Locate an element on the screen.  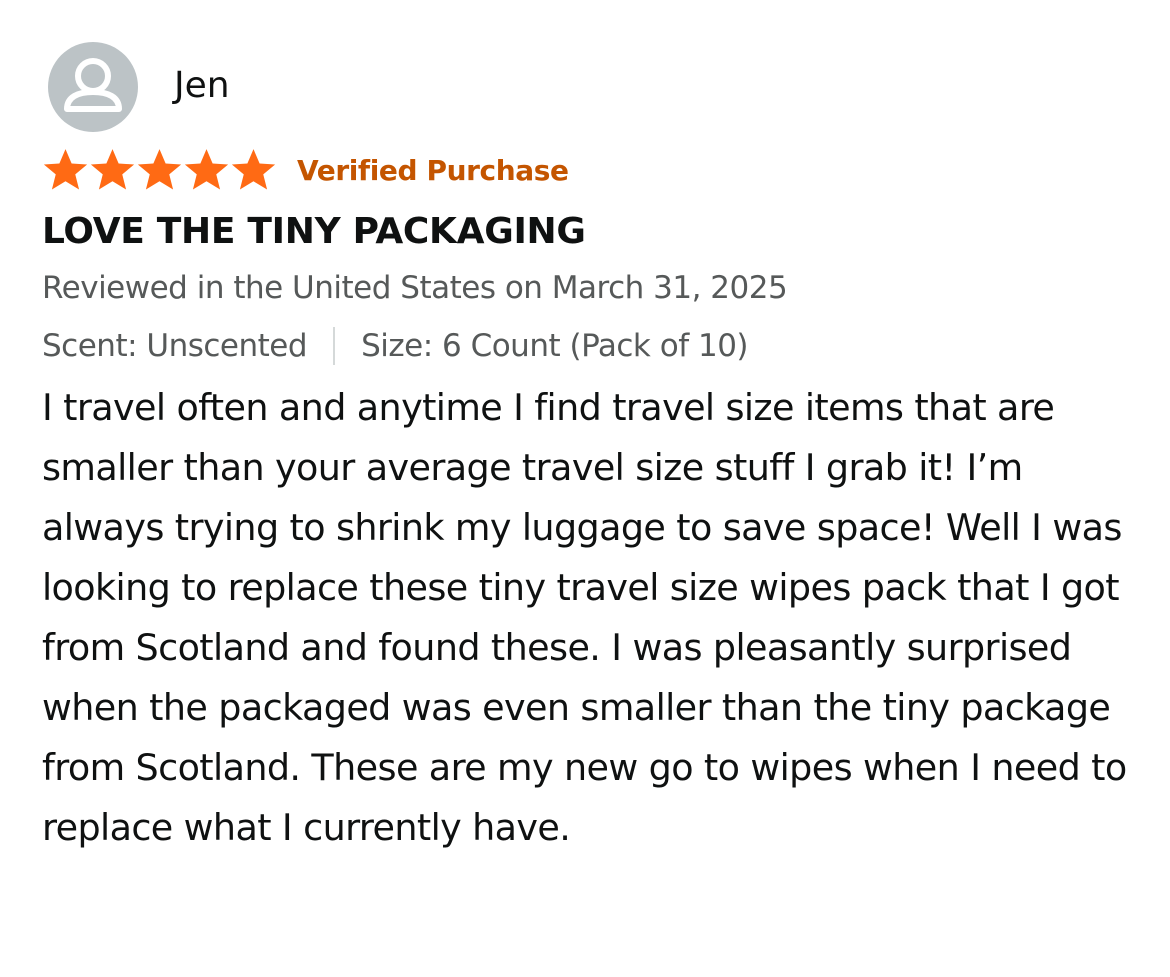
avatar is located at coordinates (93, 87).